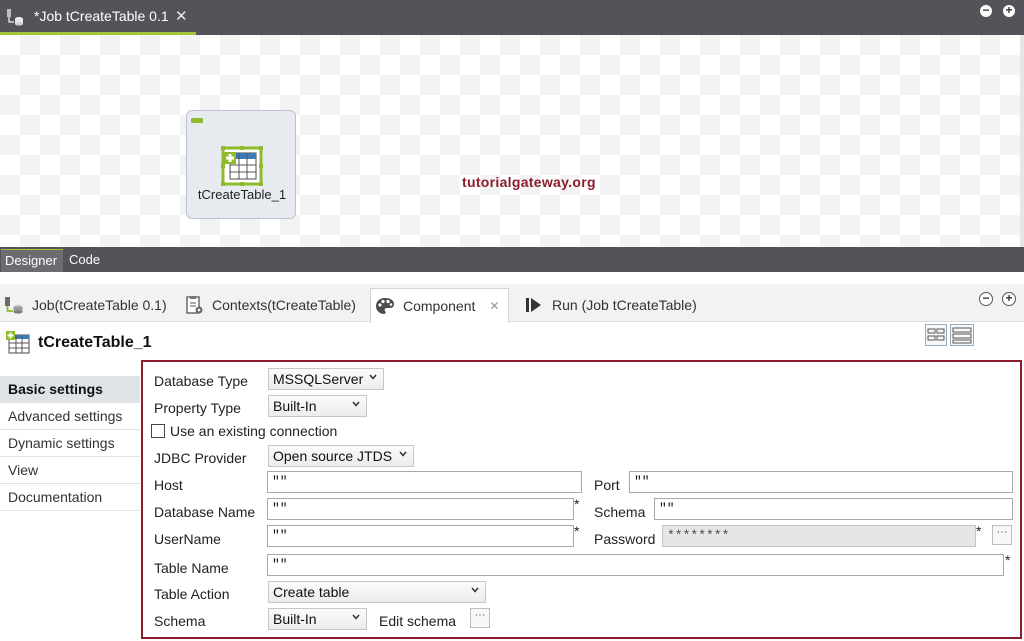  What do you see at coordinates (99, 305) in the screenshot?
I see `tab-job-label: Job(tCreateTable 0.1)` at bounding box center [99, 305].